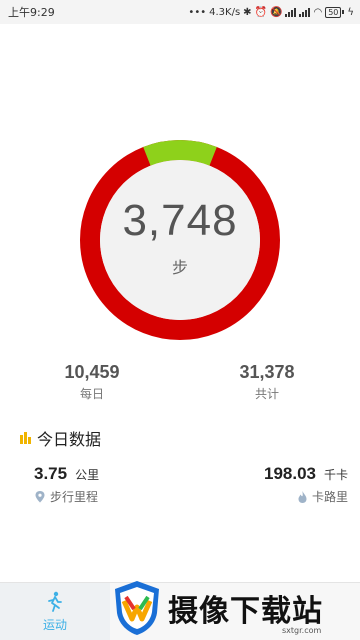 This screenshot has width=360, height=640. Describe the element at coordinates (289, 473) in the screenshot. I see `calories-value: 198.03` at that location.